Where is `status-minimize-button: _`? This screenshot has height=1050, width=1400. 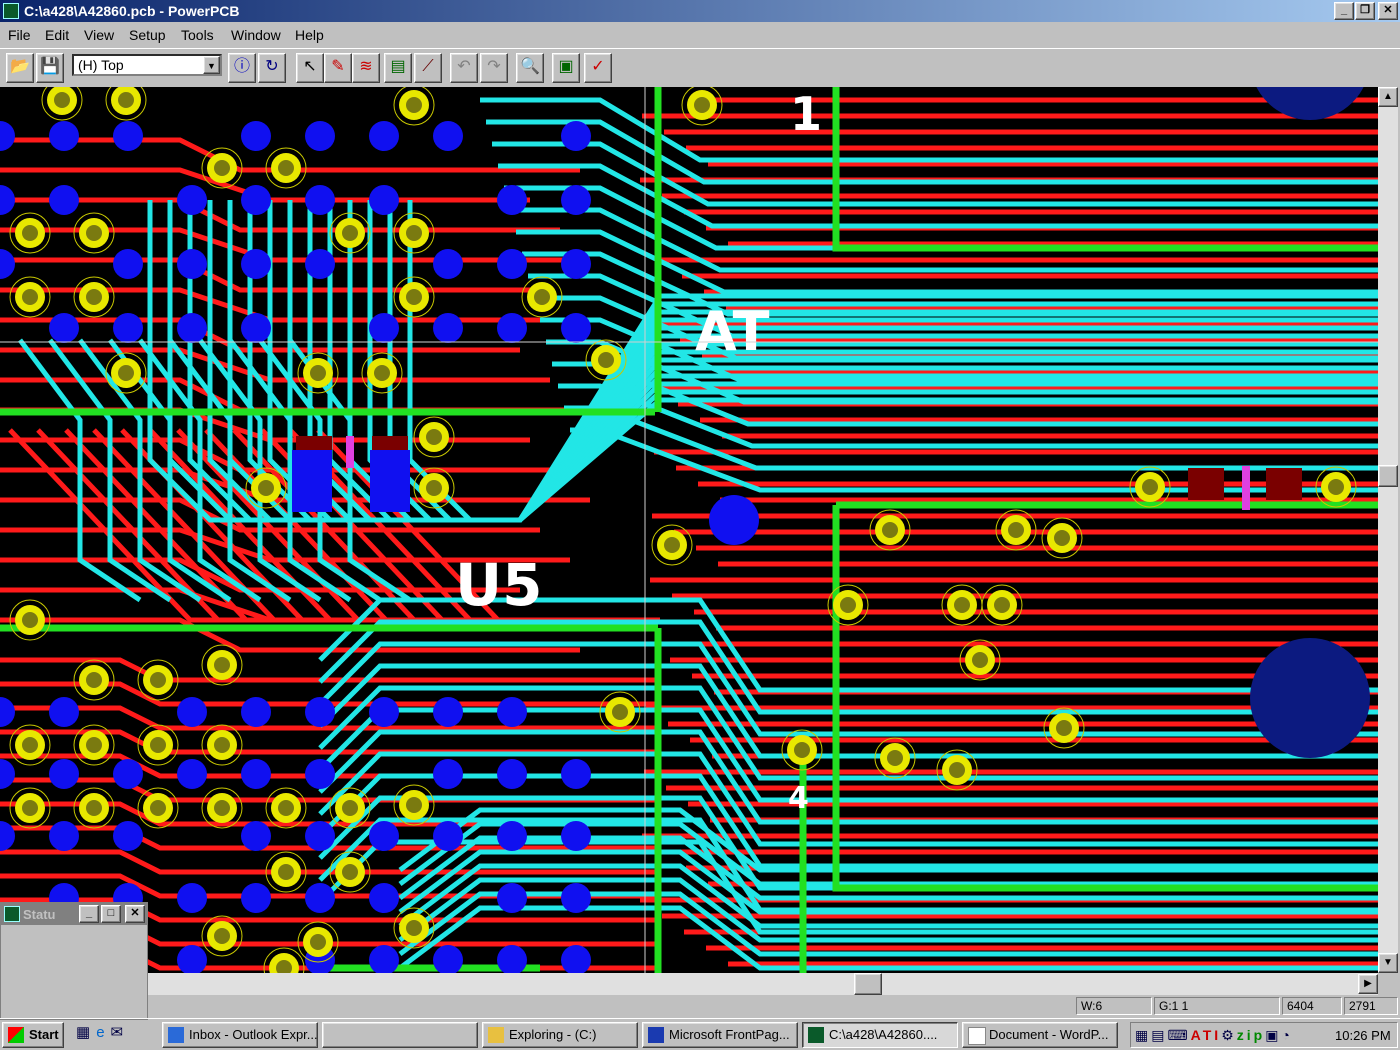
status-minimize-button: _ is located at coordinates (89, 914).